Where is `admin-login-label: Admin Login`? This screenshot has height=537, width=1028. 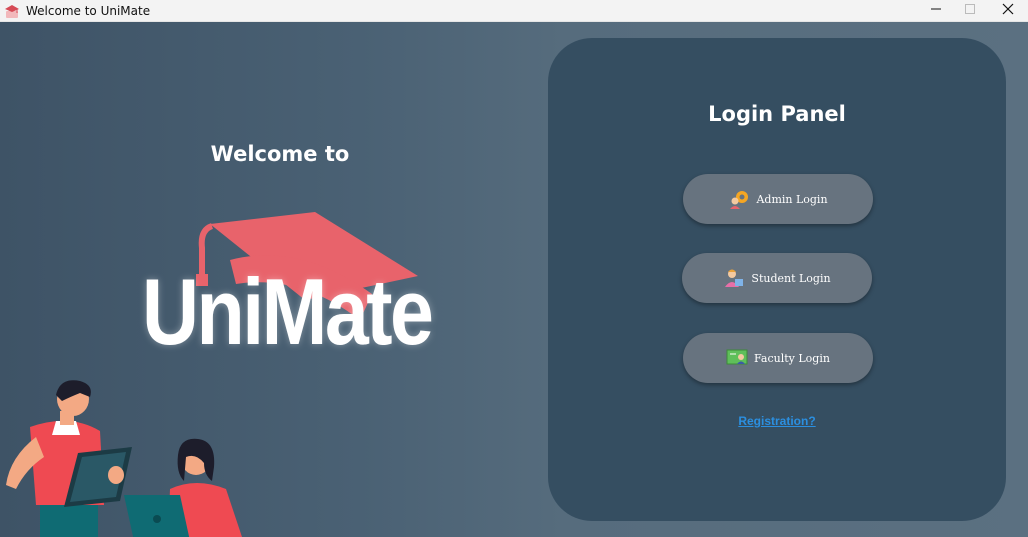
admin-login-label: Admin Login is located at coordinates (792, 199).